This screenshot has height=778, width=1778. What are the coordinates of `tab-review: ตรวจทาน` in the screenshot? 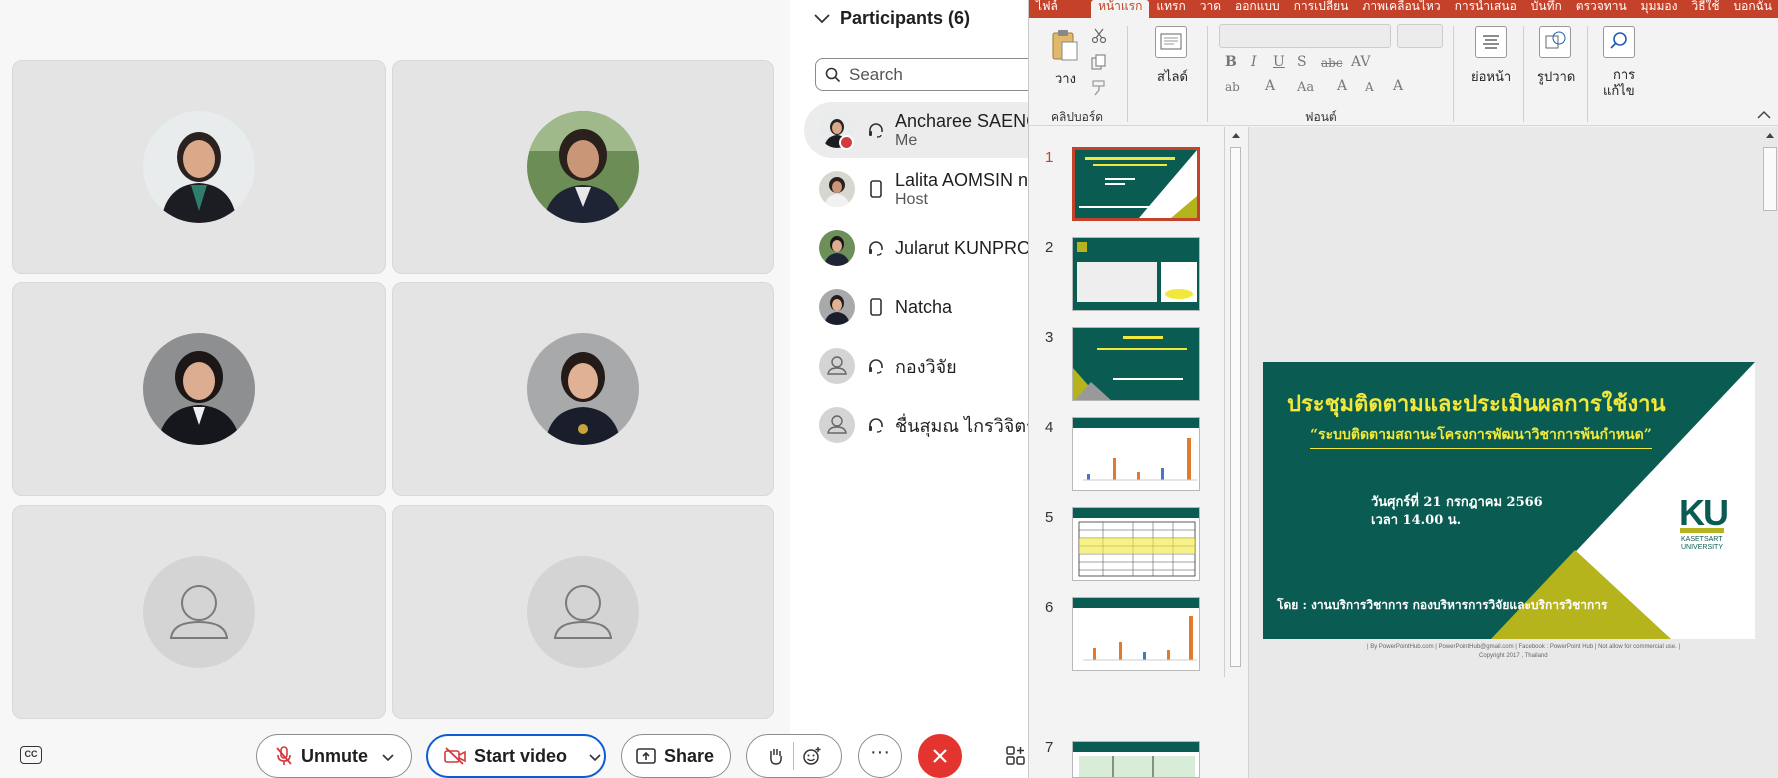 It's located at (1601, 9).